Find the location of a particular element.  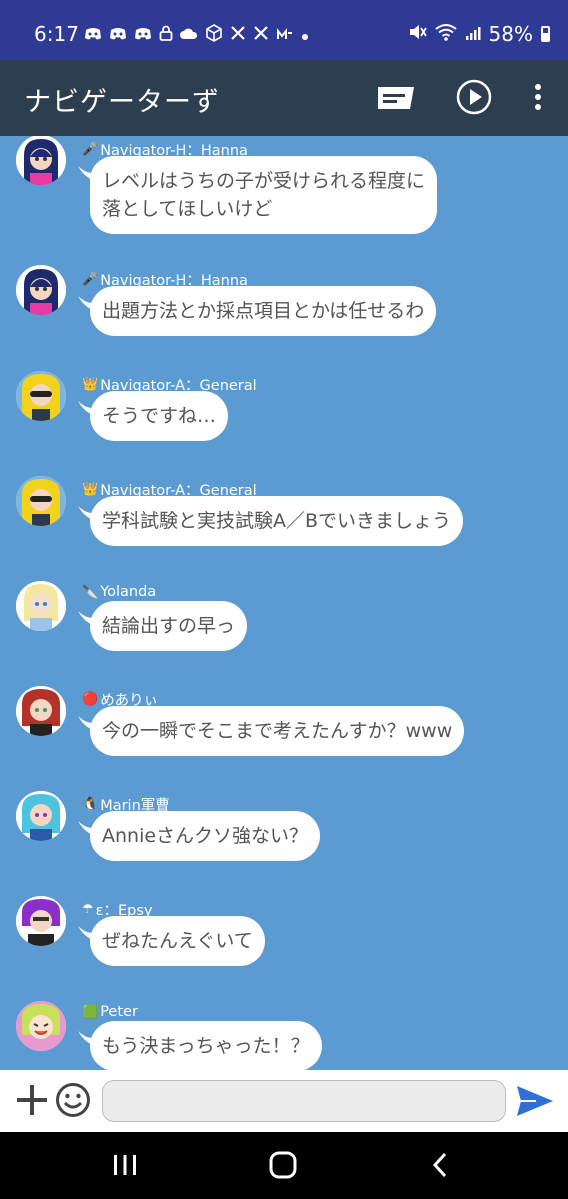

status-bar: 6:17 58% is located at coordinates (284, 30).